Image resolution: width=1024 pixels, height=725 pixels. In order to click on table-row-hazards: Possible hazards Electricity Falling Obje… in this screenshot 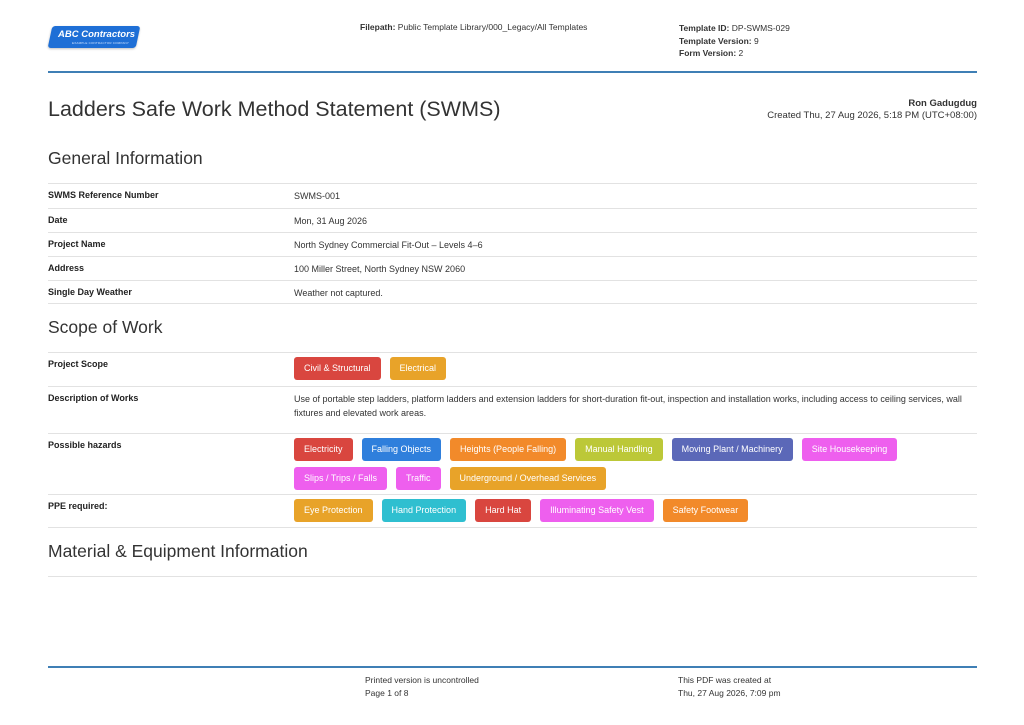, I will do `click(512, 463)`.